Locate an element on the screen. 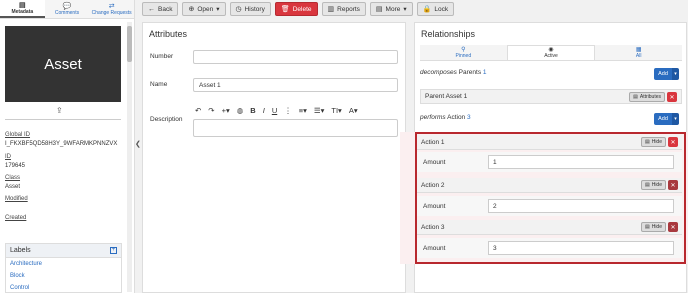  left-scrollbar-thumb is located at coordinates (129, 44).